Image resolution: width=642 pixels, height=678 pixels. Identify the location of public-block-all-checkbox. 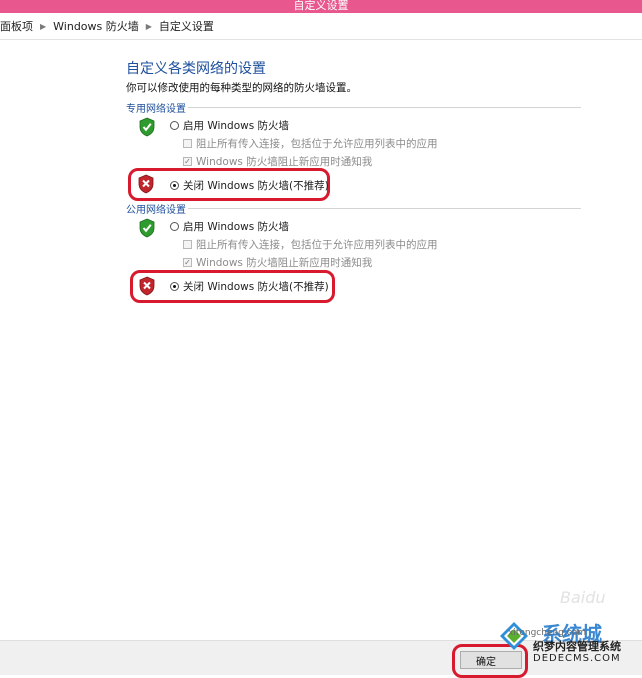
(187, 244).